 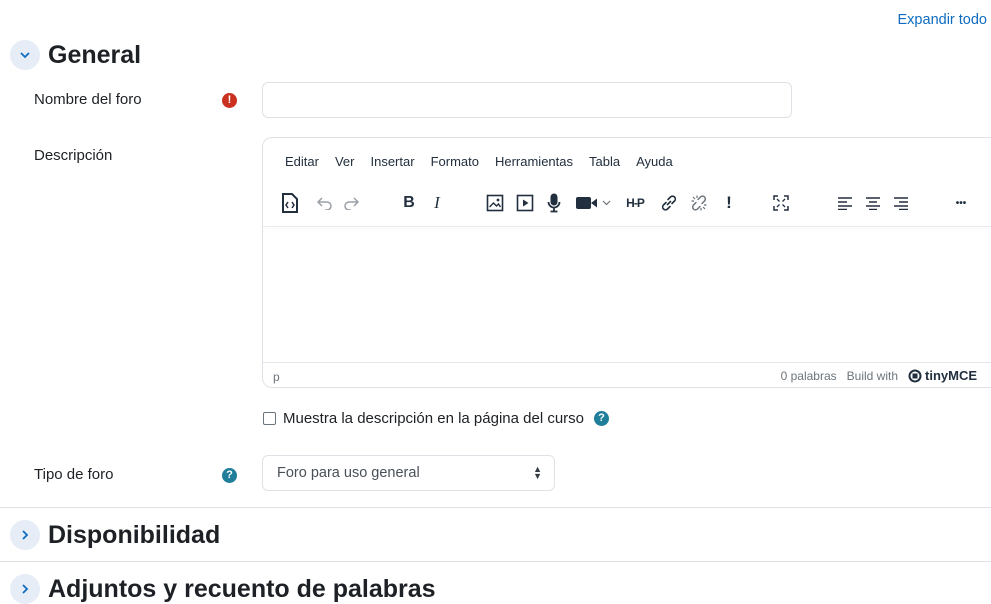 What do you see at coordinates (534, 161) in the screenshot?
I see `menu-herramientas: Herramientas` at bounding box center [534, 161].